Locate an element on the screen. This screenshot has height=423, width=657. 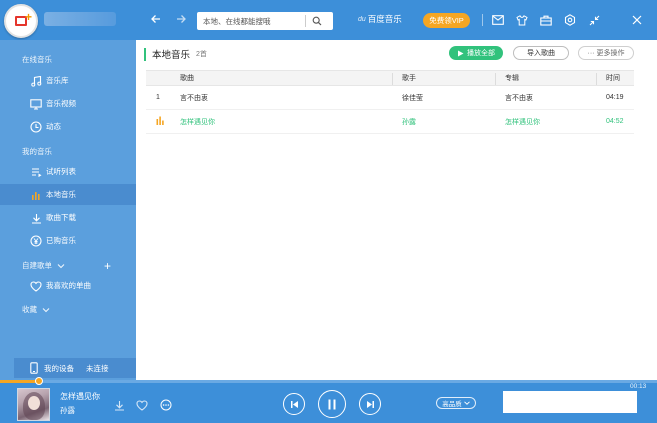
now-playing-title: 怎样遇见你 is located at coordinates (80, 396).